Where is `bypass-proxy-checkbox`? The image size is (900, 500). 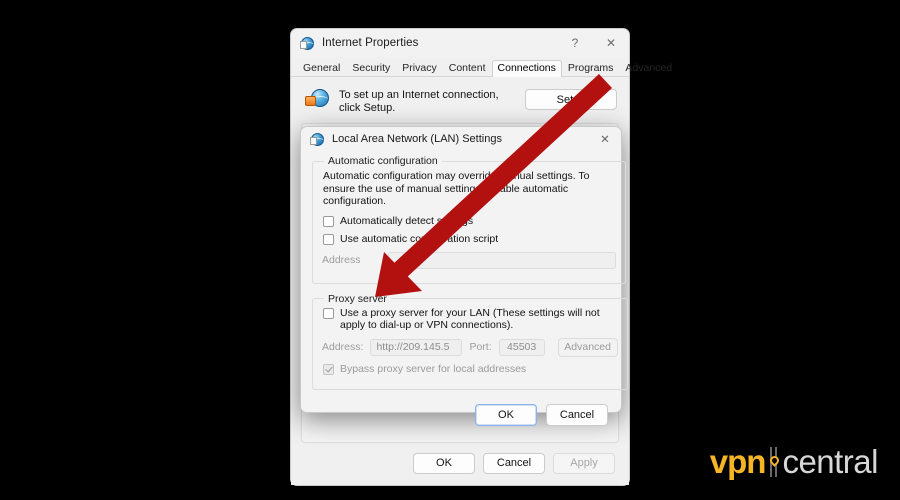
bypass-proxy-checkbox is located at coordinates (328, 369).